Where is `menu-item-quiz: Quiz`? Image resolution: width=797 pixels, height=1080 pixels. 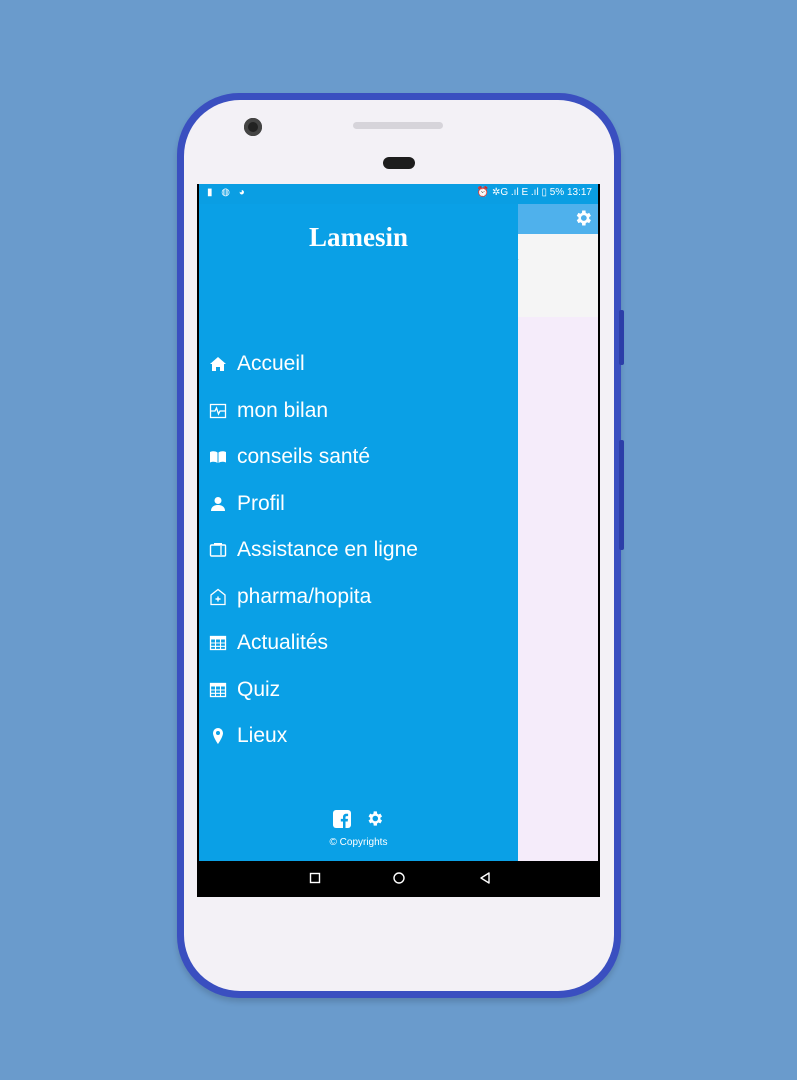
menu-item-quiz: Quiz is located at coordinates (358, 690).